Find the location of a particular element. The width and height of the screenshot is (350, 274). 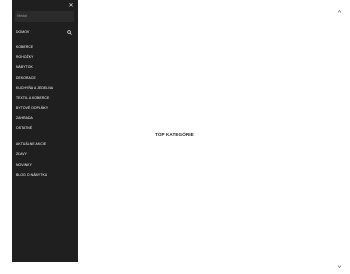

menu-item-ostatne: OSTATNÉ is located at coordinates (24, 128).